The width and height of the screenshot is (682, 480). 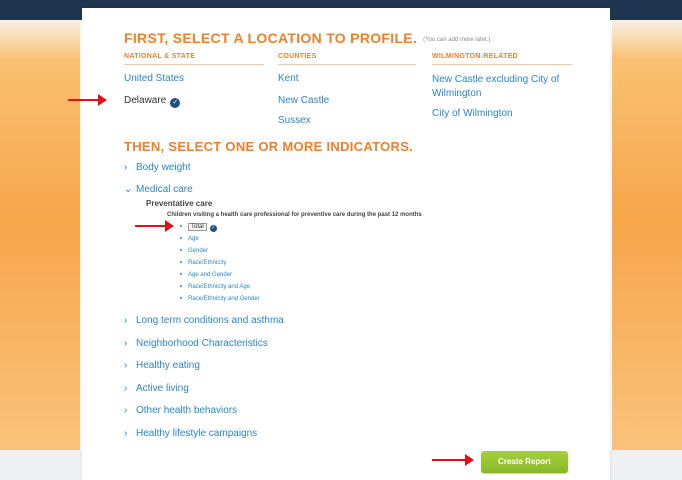 I want to click on breakdown-race-ethnicity: Race/Ethnicity, so click(x=203, y=263).